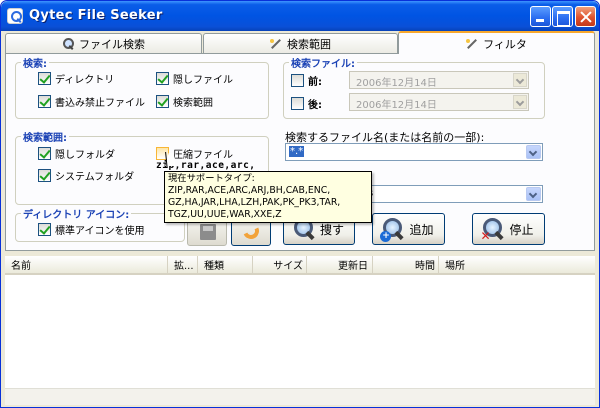  Describe the element at coordinates (408, 229) in the screenshot. I see `add-button: + 追加` at that location.